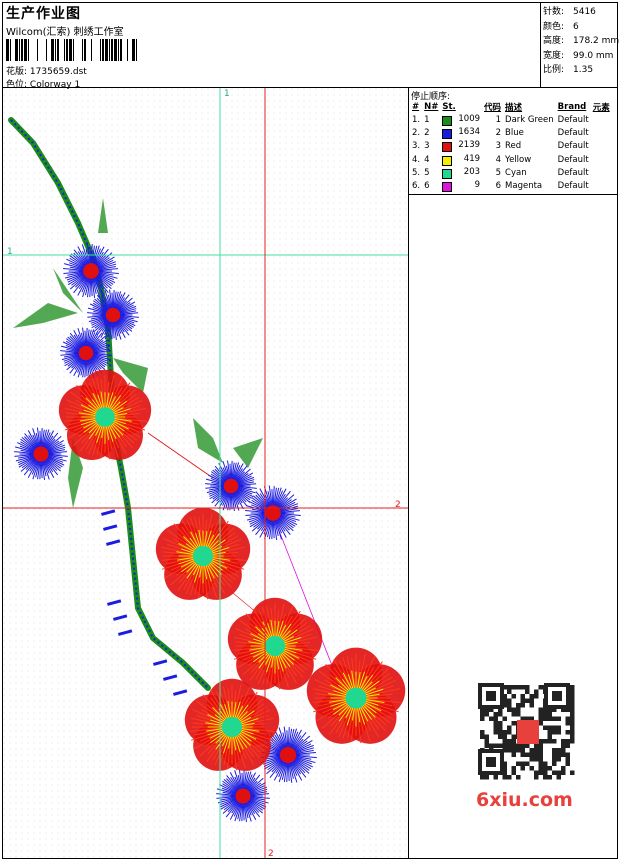 The width and height of the screenshot is (620, 861). Describe the element at coordinates (427, 172) in the screenshot. I see `cell-n: 5` at that location.